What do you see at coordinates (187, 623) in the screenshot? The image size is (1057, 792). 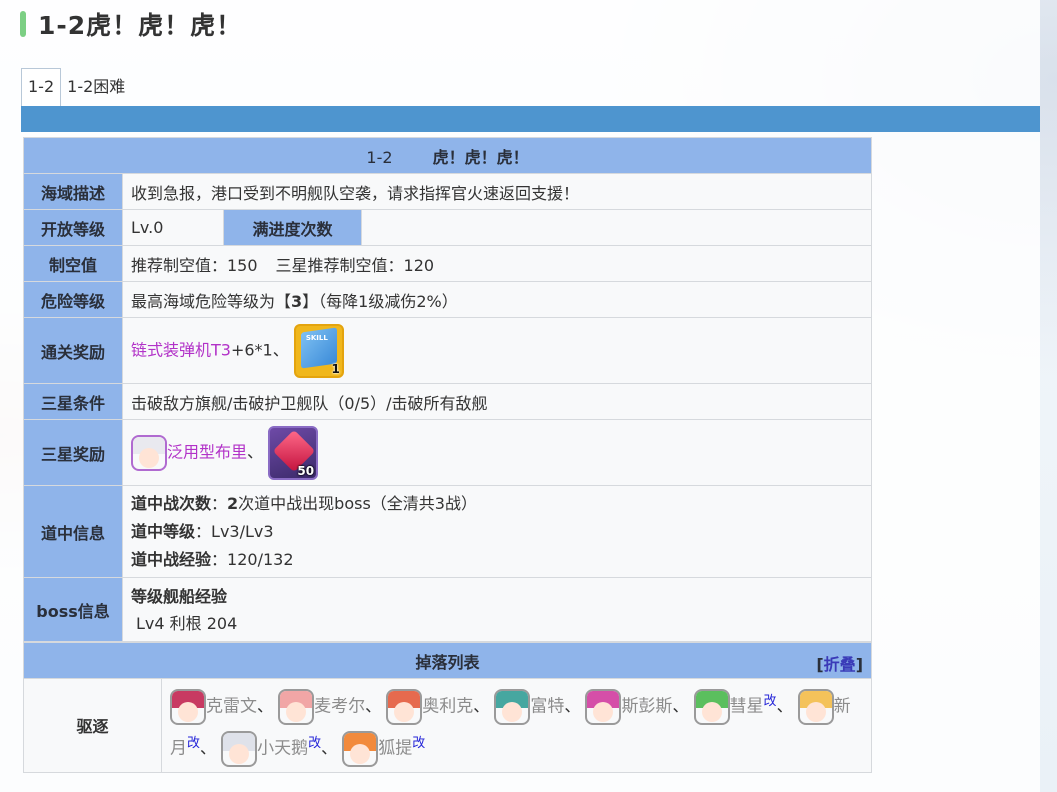 I see `boss-row: Lv4 利根 204` at bounding box center [187, 623].